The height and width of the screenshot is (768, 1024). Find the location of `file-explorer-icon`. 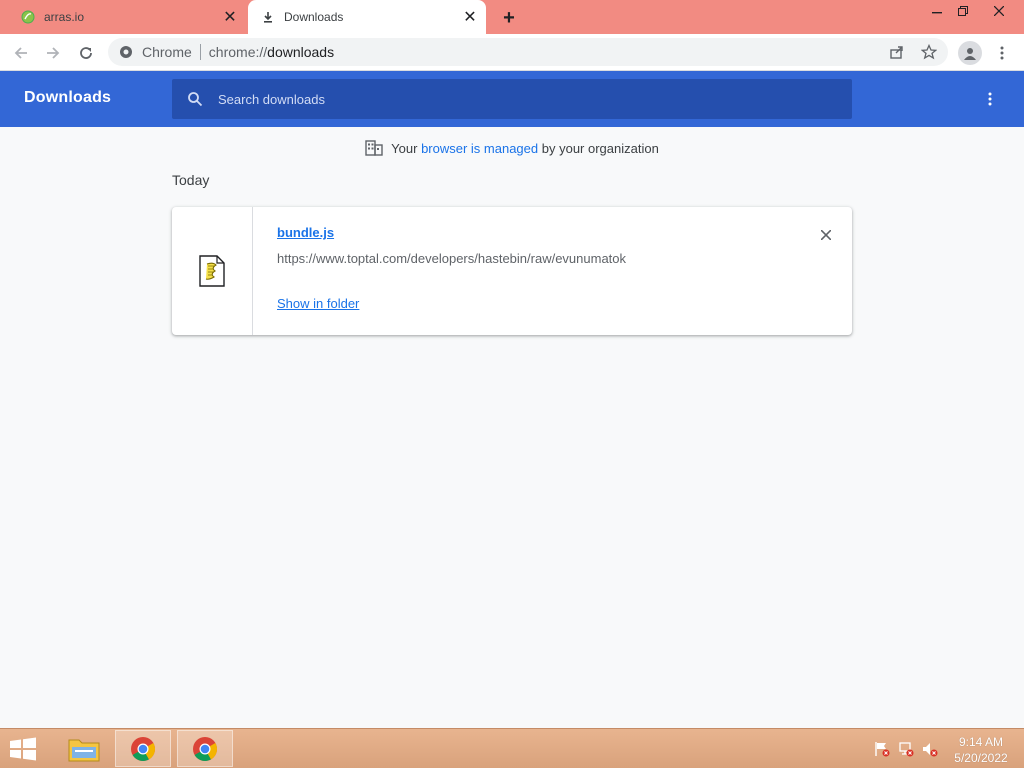

file-explorer-icon is located at coordinates (84, 748).